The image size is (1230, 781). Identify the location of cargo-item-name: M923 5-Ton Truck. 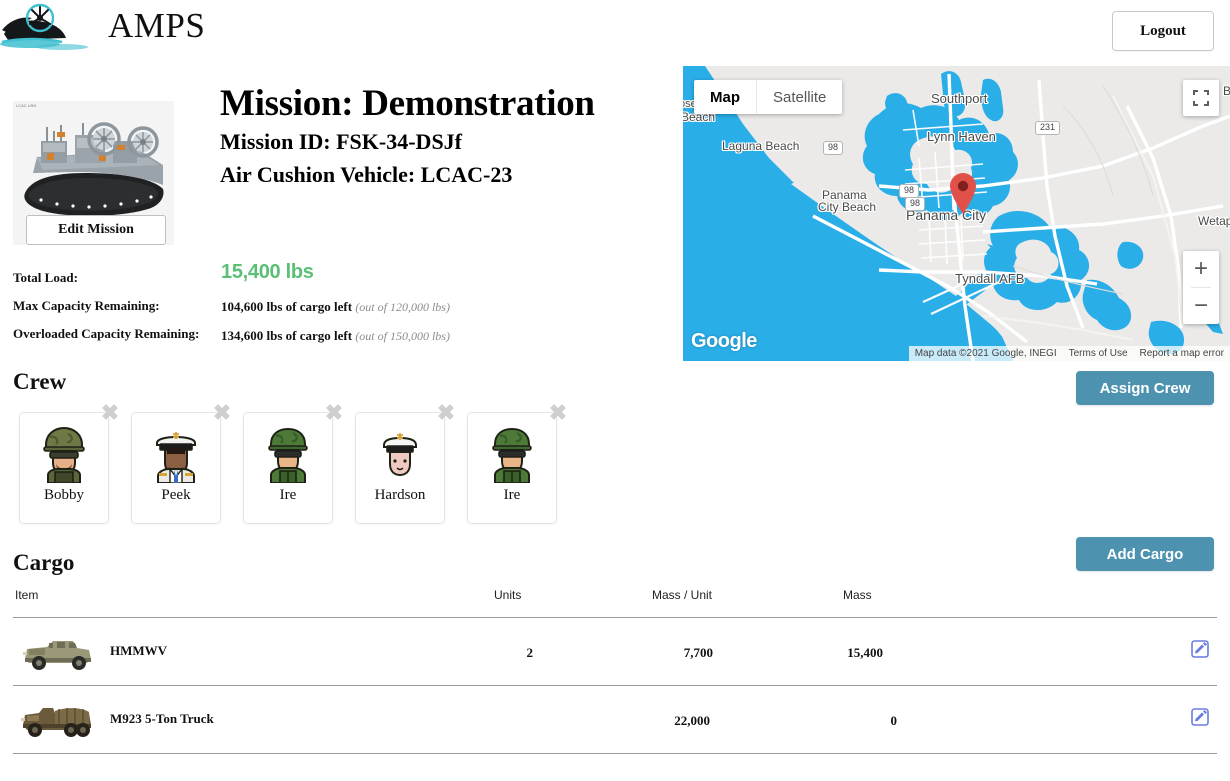
(162, 718).